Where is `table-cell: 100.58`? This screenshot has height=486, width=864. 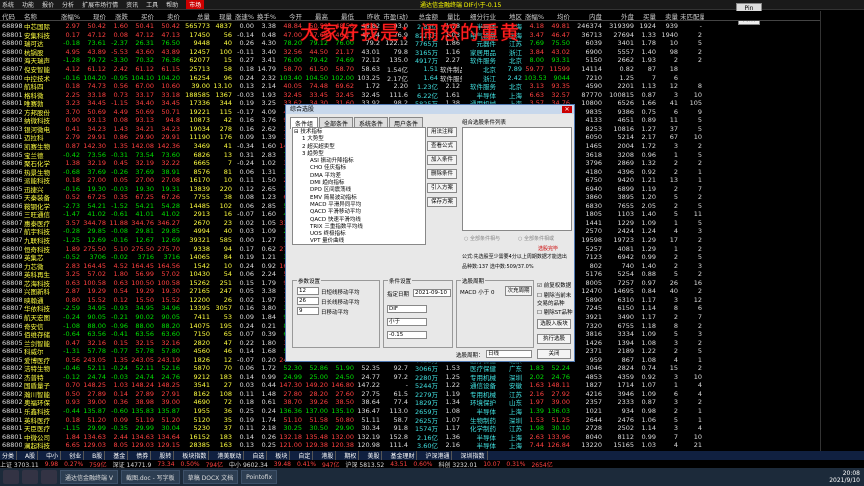 table-cell: 100.58 is located at coordinates (168, 282).